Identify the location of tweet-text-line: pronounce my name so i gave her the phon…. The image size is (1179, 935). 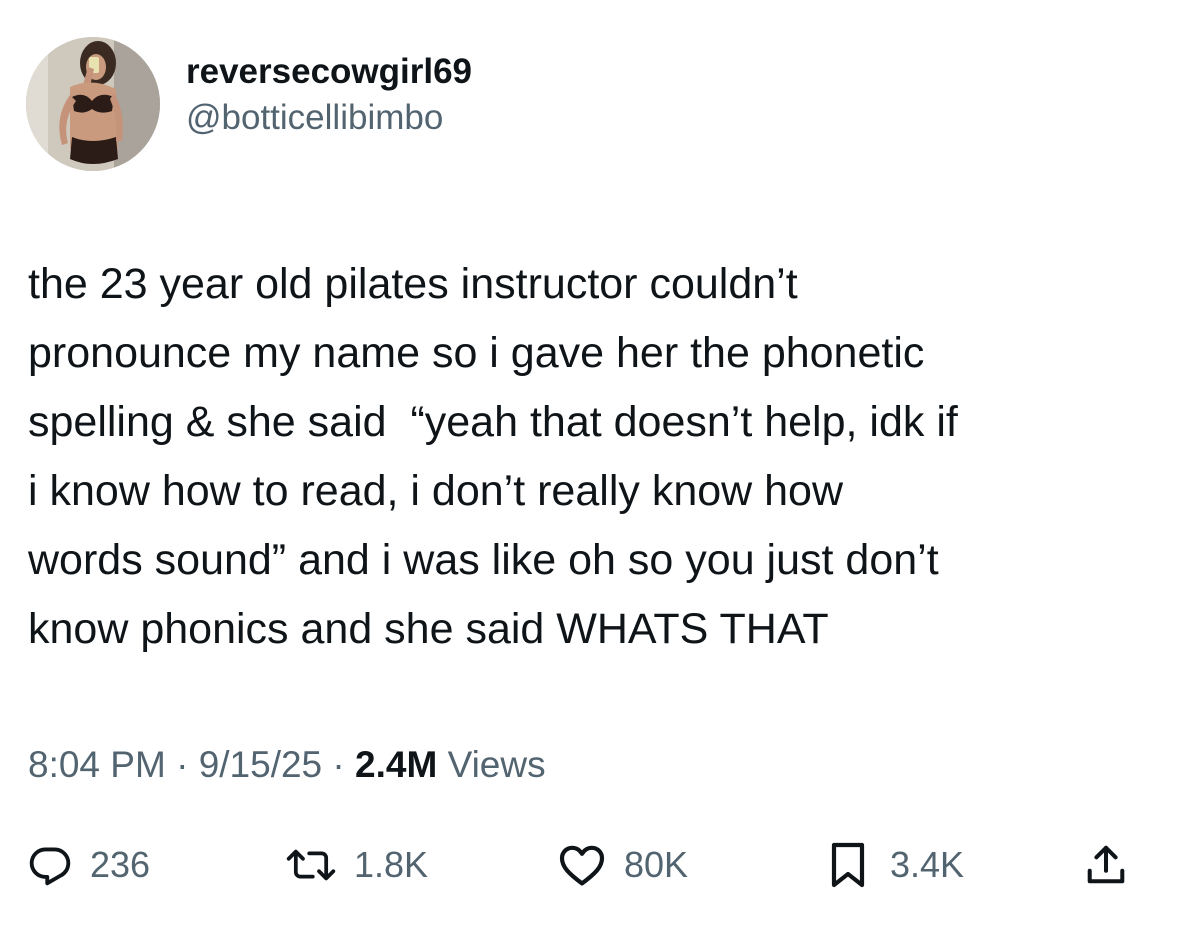
(476, 353).